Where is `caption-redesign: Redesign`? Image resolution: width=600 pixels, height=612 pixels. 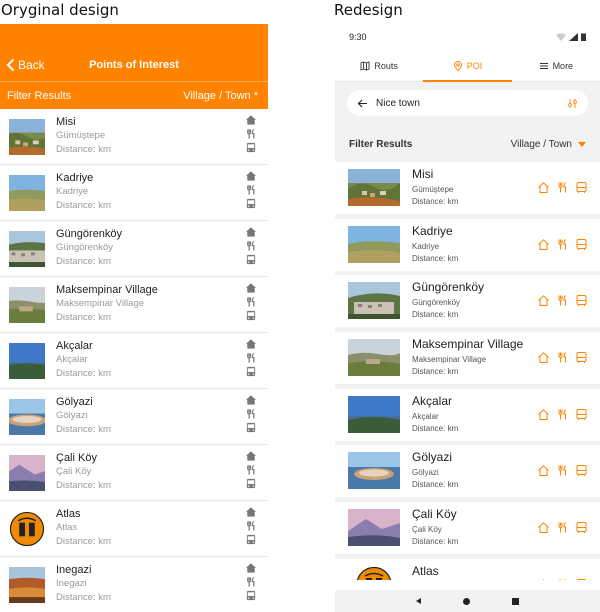 caption-redesign: Redesign is located at coordinates (368, 10).